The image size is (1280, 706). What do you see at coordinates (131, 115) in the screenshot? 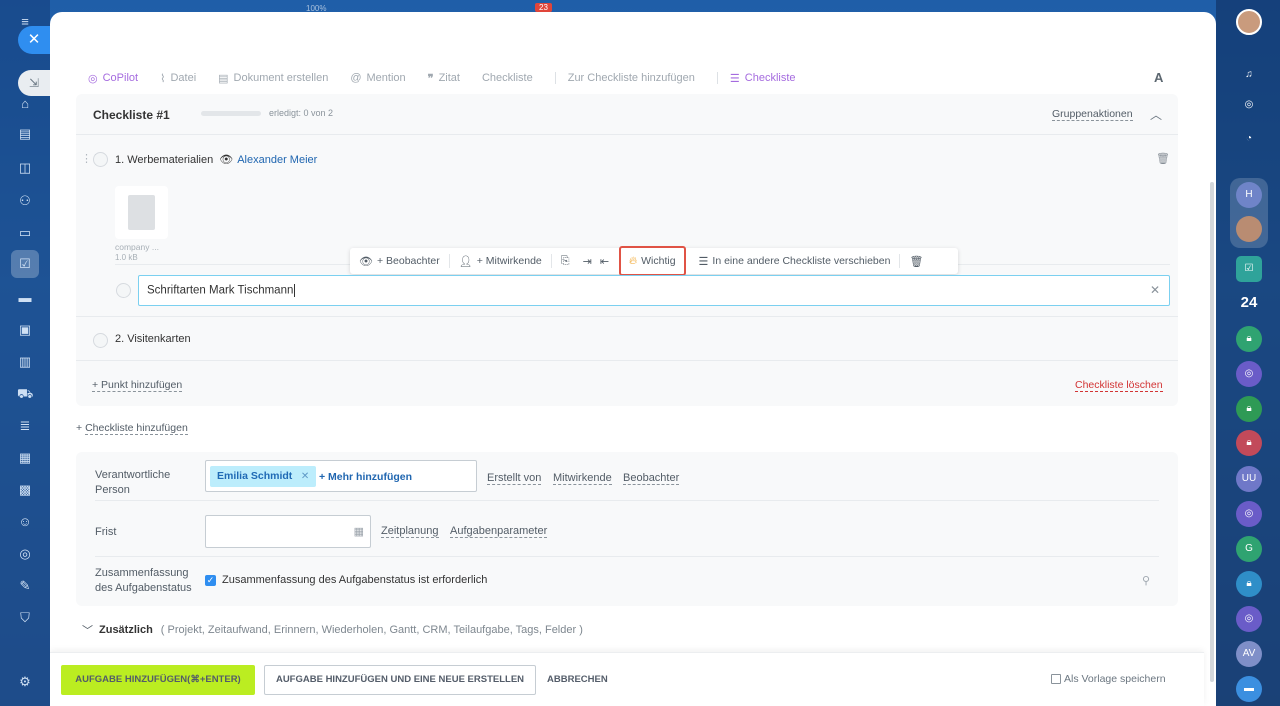
I see `checklist-title: Checkliste #1` at bounding box center [131, 115].